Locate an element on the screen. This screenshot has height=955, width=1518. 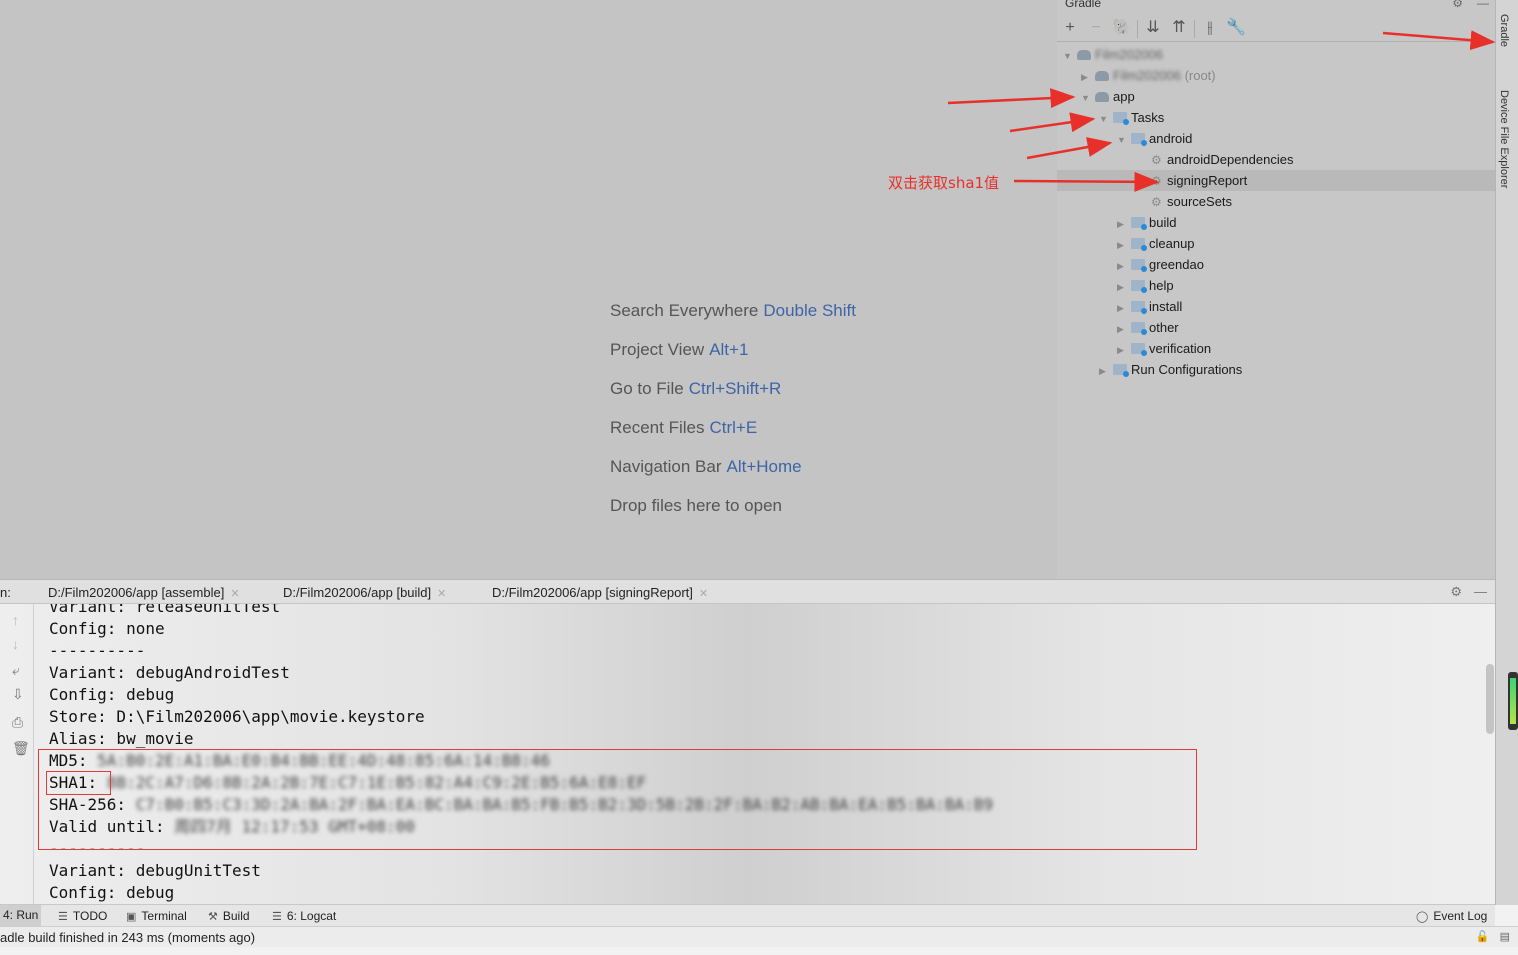
tree-group-other: ▶ other is located at coordinates (1148, 327).